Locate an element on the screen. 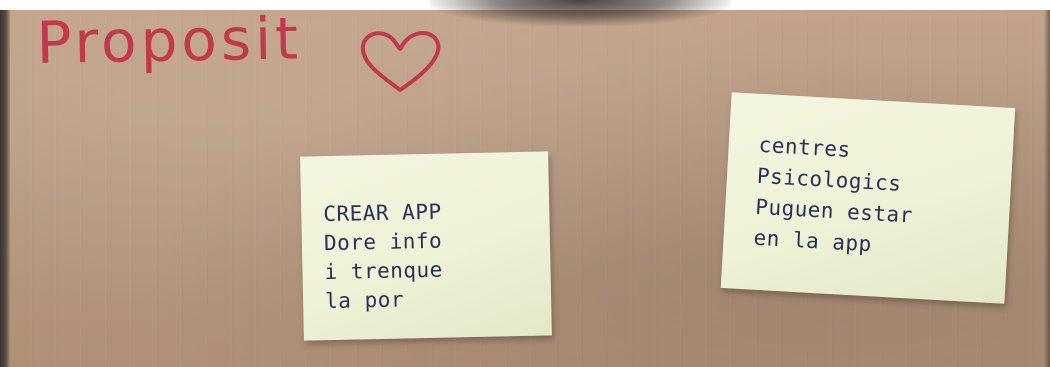 The height and width of the screenshot is (367, 1050). note-line: CREAR APP is located at coordinates (382, 213).